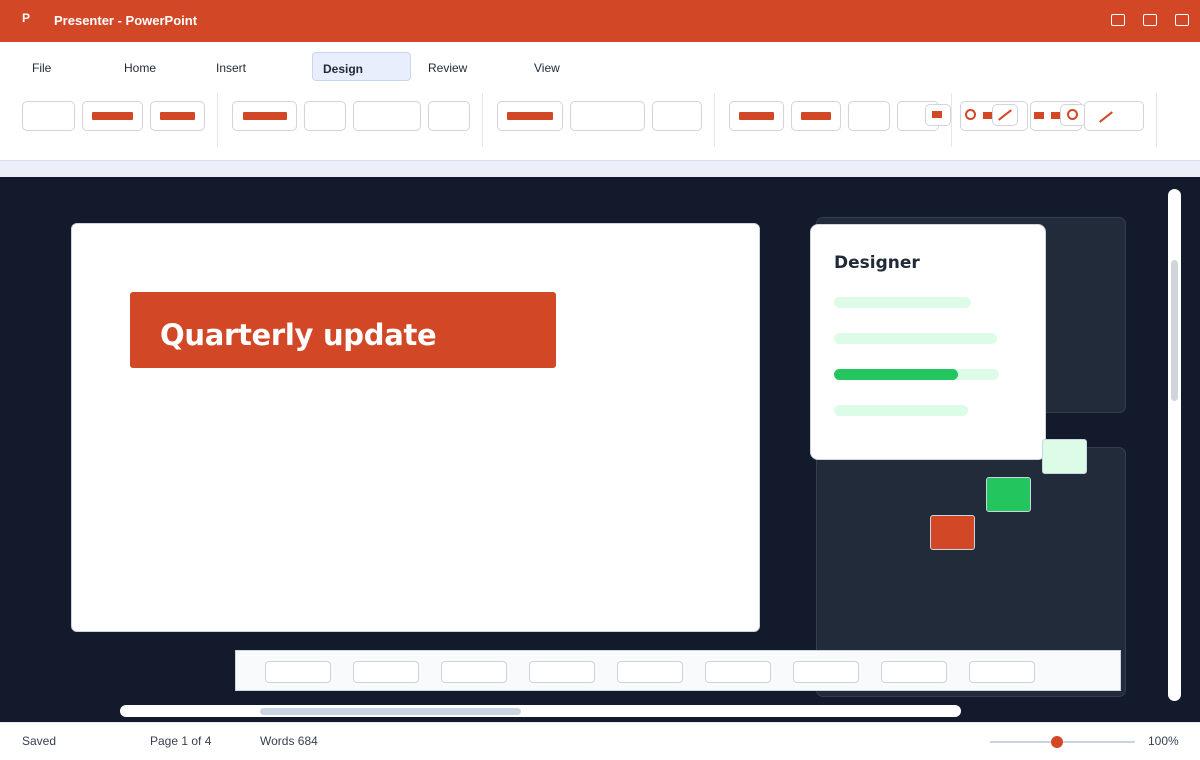 This screenshot has width=1200, height=760. What do you see at coordinates (39, 741) in the screenshot?
I see `save-status: Saved` at bounding box center [39, 741].